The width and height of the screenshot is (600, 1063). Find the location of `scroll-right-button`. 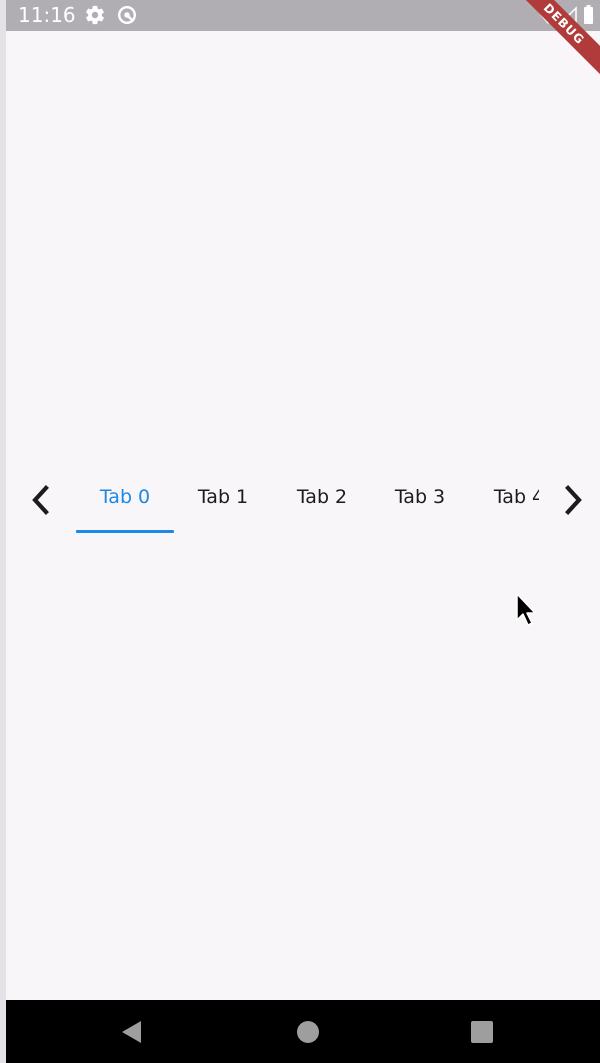

scroll-right-button is located at coordinates (574, 500).